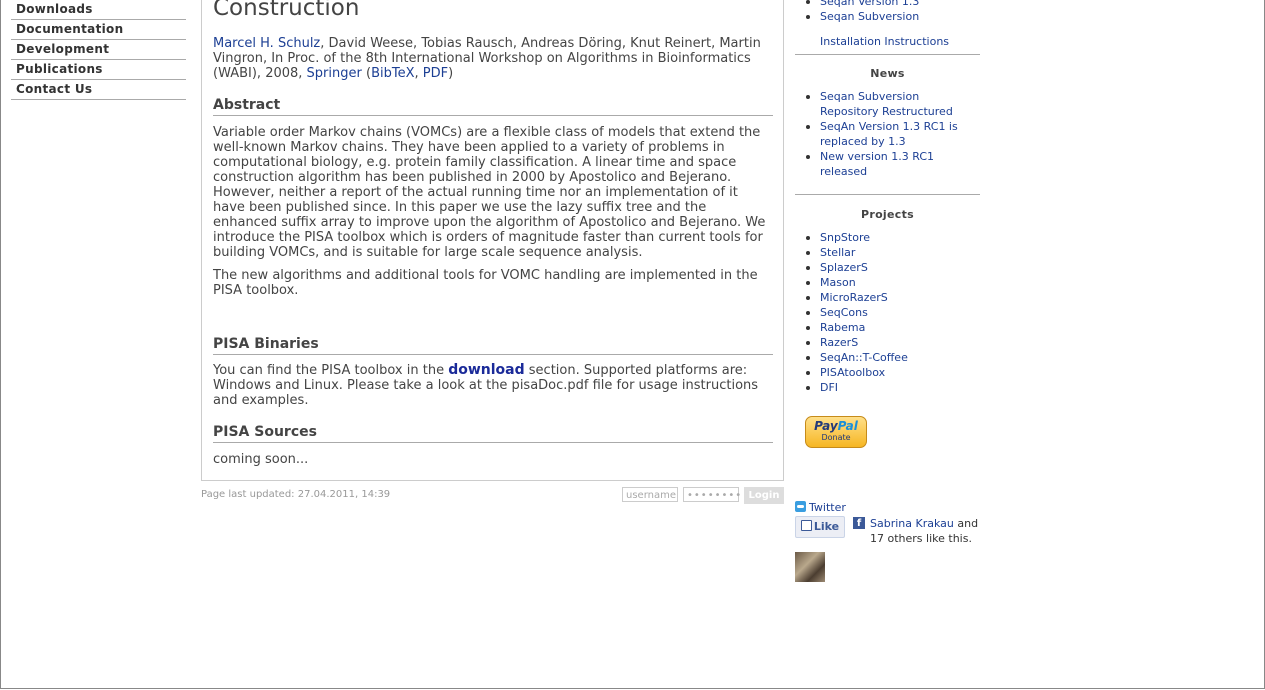  I want to click on news-item: New version 1.3 RC1 released, so click(887, 164).